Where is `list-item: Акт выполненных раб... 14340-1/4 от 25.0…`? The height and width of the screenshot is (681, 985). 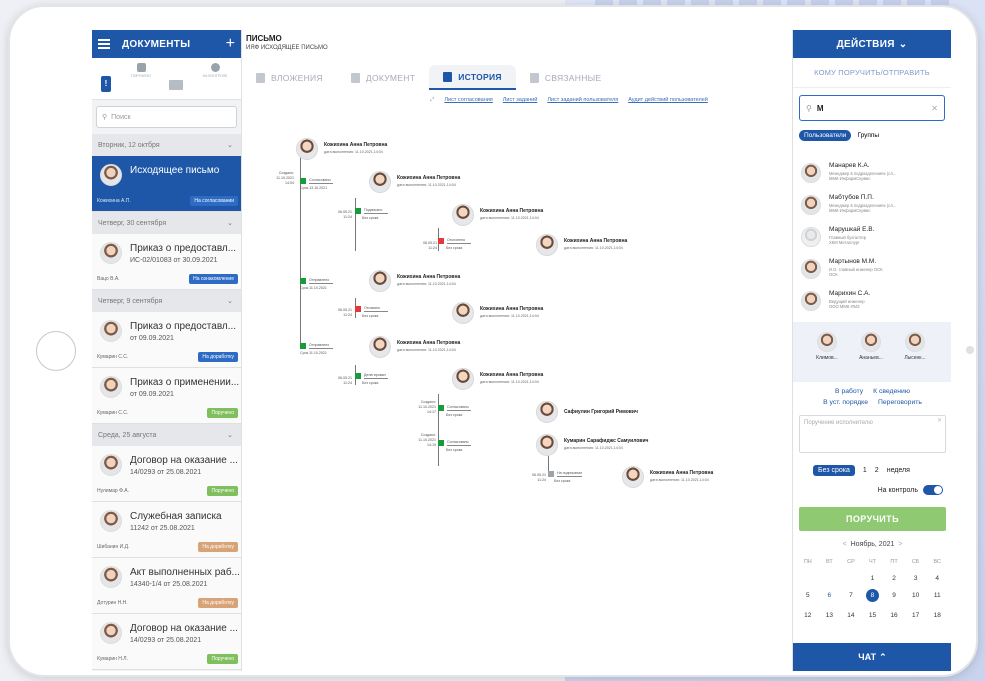 list-item: Акт выполненных раб... 14340-1/4 от 25.0… is located at coordinates (166, 586).